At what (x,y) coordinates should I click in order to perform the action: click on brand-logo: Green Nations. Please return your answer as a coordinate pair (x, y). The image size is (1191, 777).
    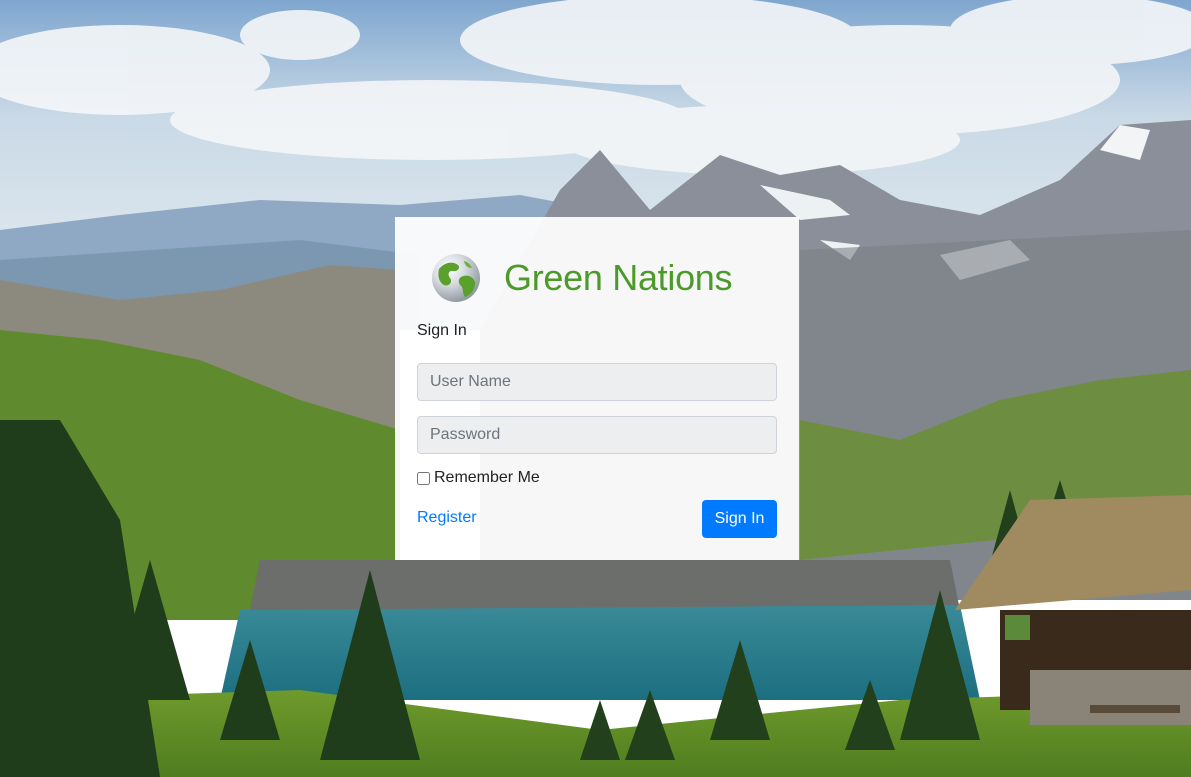
    Looking at the image, I should click on (582, 278).